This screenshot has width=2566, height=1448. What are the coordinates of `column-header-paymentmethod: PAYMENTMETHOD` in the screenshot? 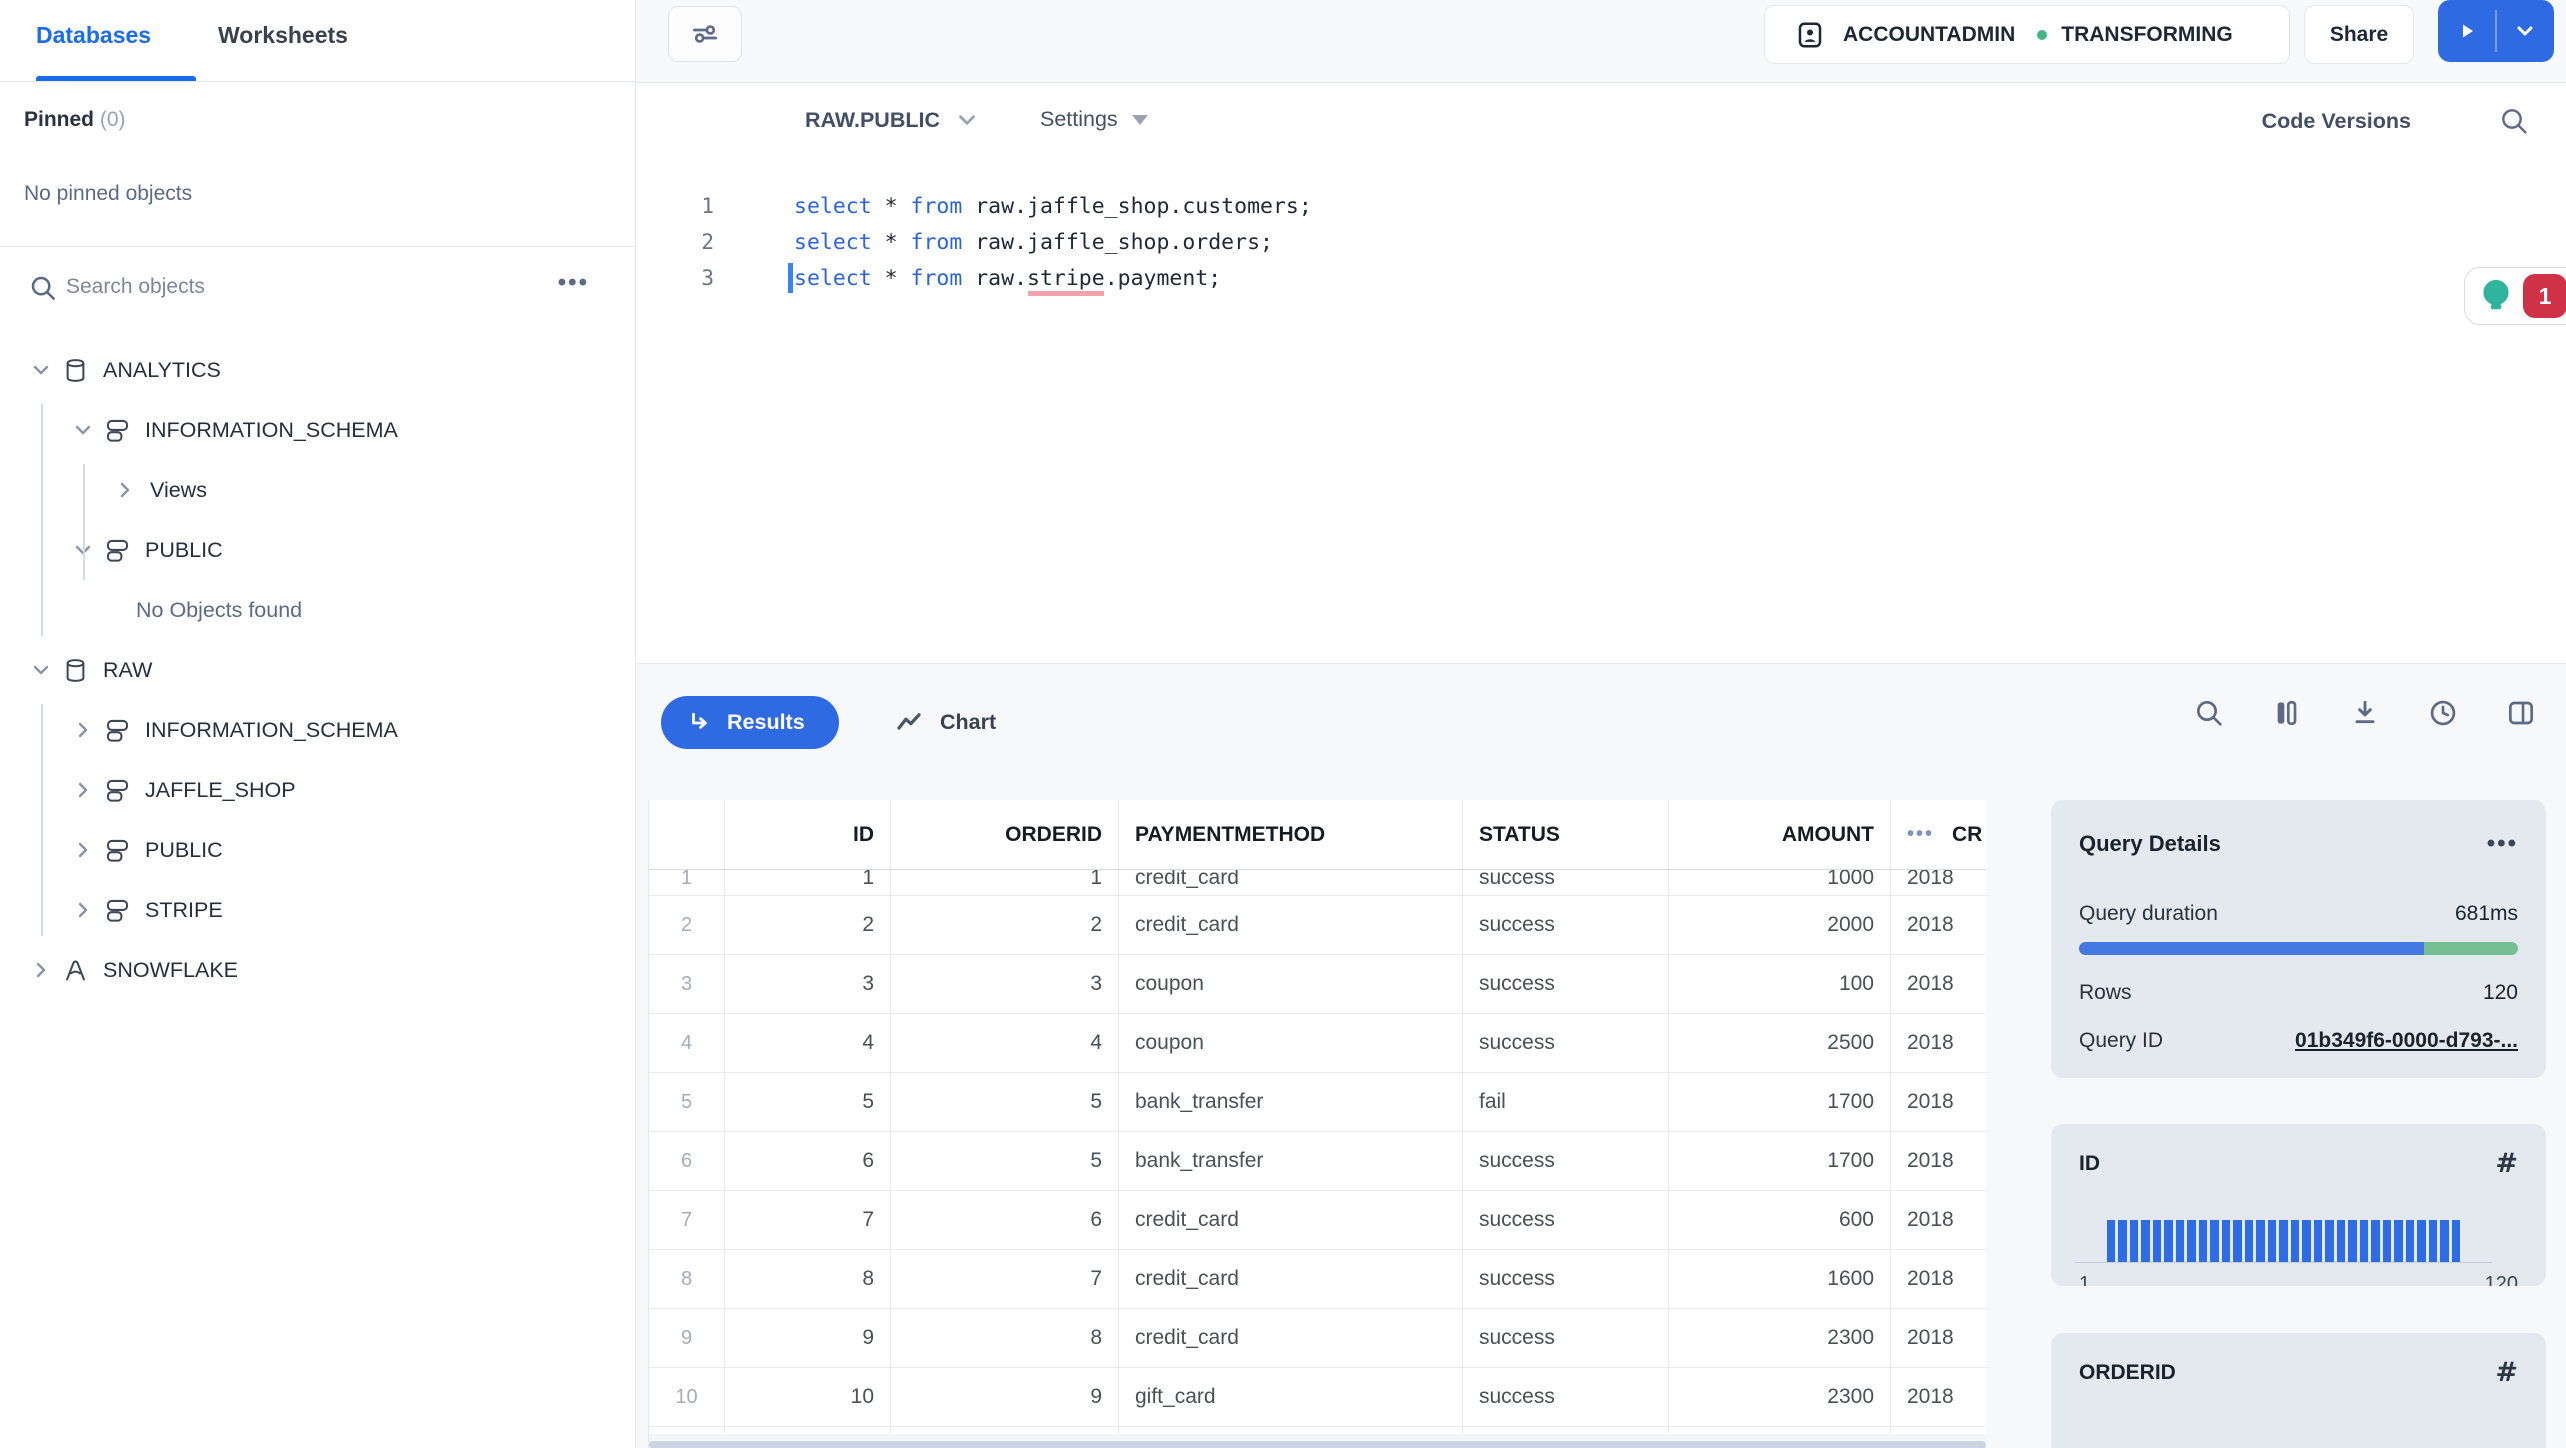 It's located at (1291, 834).